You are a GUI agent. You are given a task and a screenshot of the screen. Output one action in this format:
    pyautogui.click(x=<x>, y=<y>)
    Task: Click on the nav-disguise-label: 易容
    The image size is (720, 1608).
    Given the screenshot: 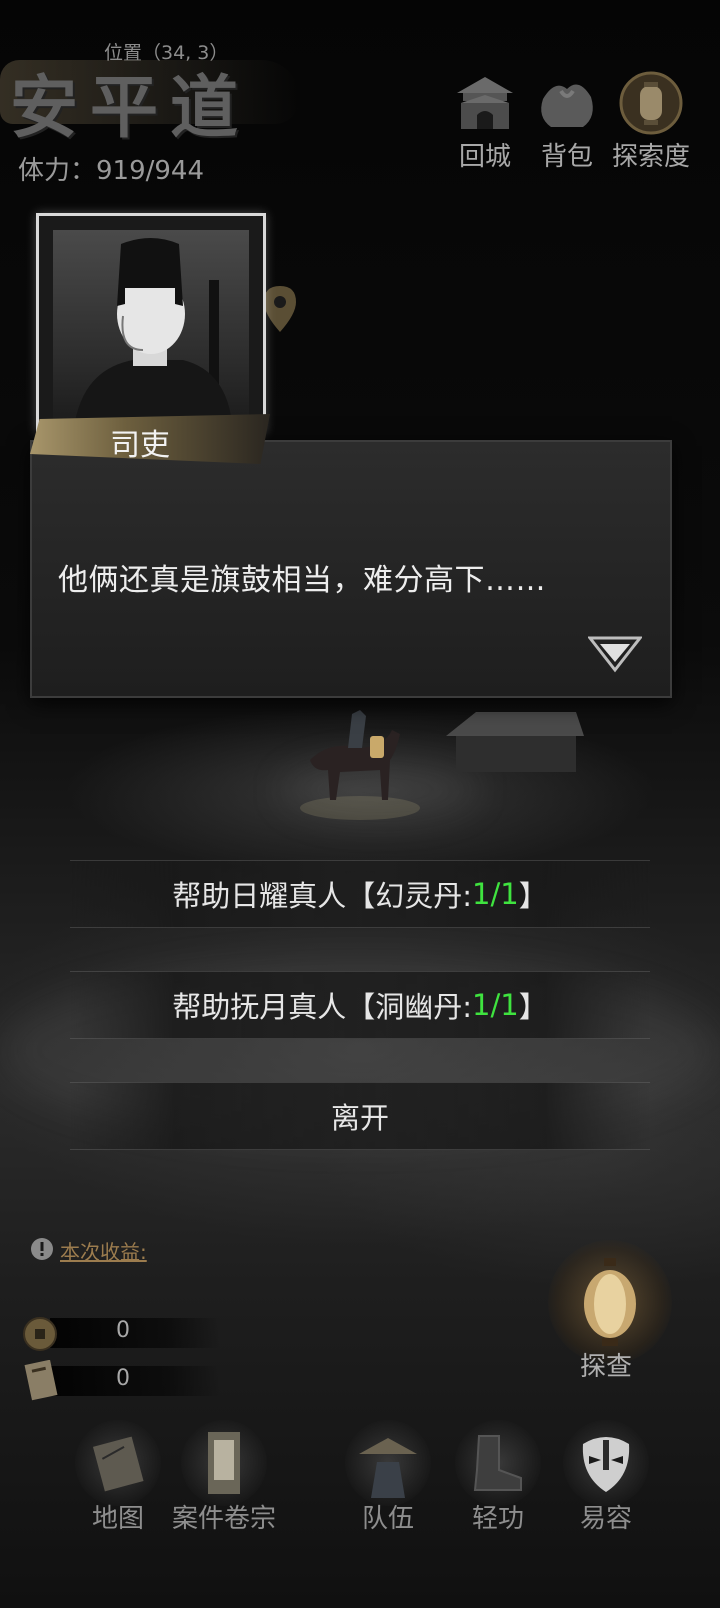 What is the action you would take?
    pyautogui.click(x=605, y=1519)
    